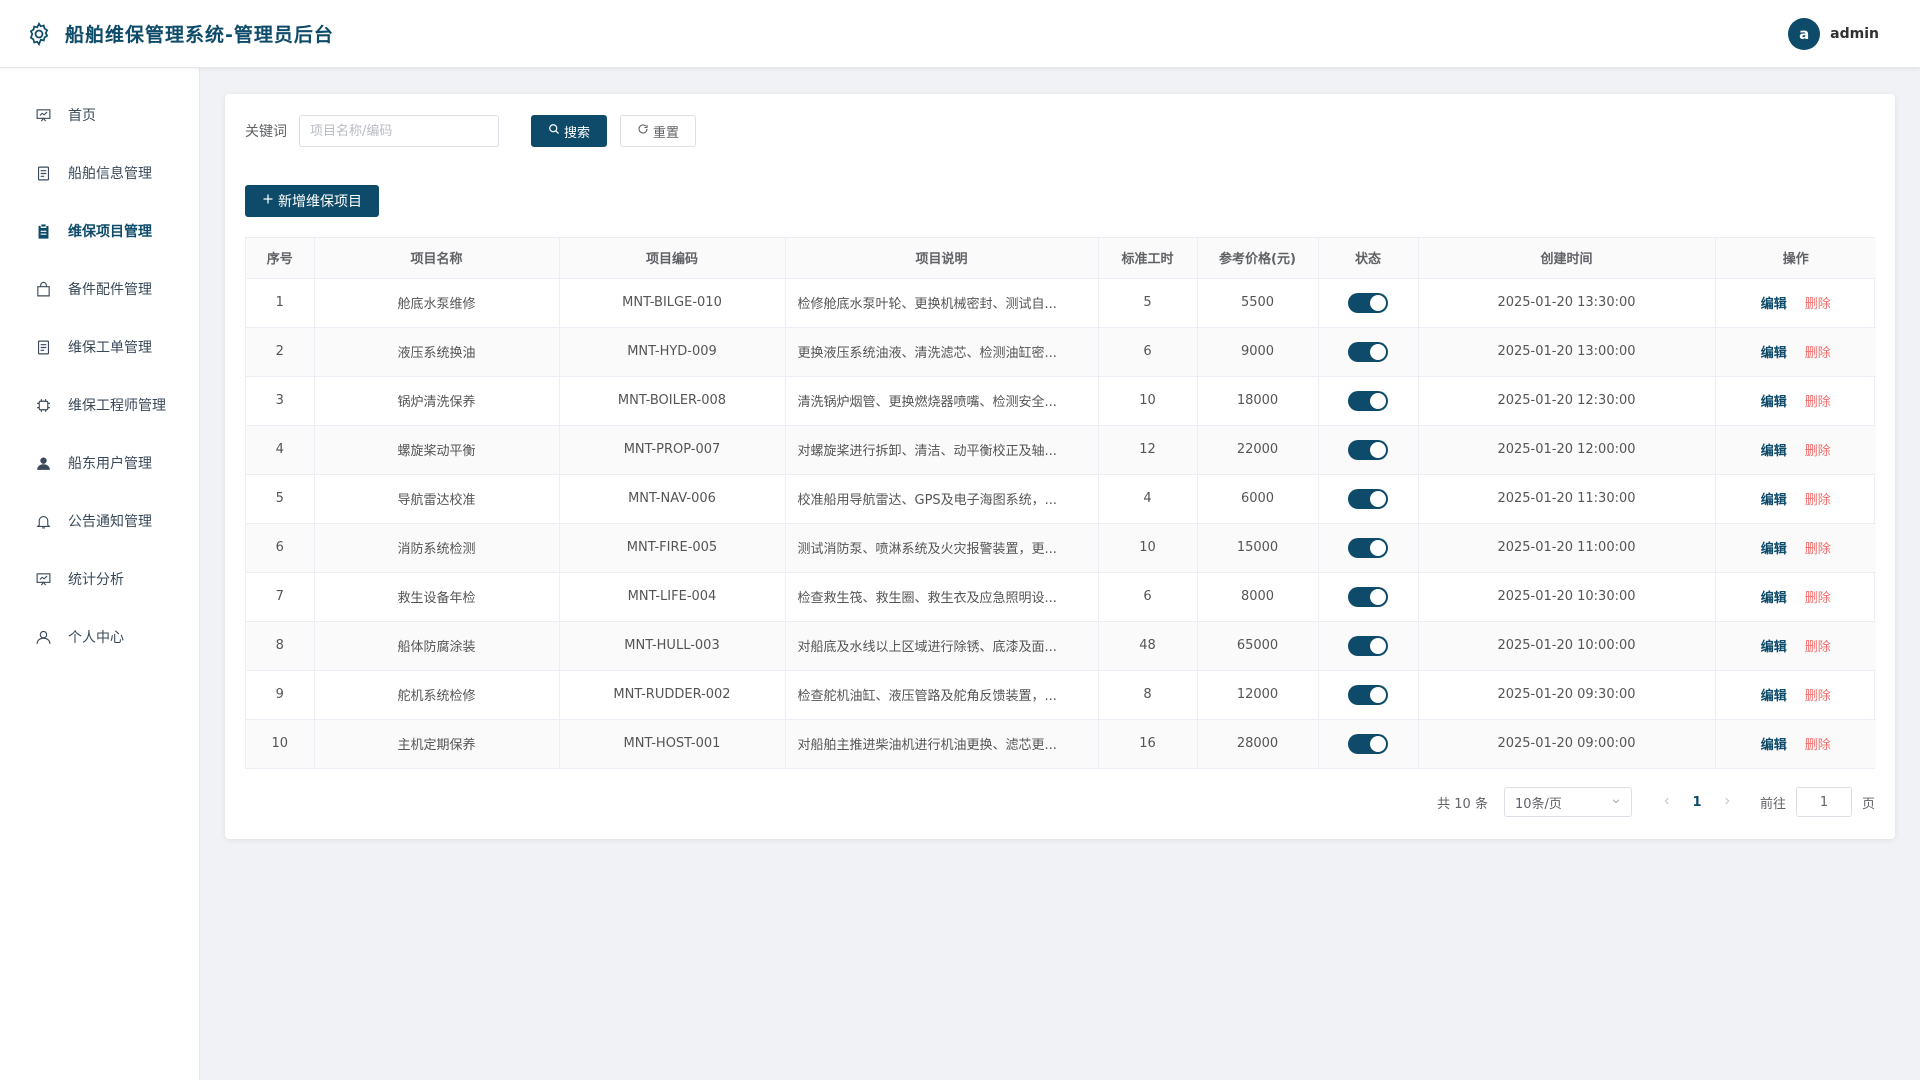  What do you see at coordinates (1567, 743) in the screenshot?
I see `cell-created-time: 2025-01-20 09:00:00` at bounding box center [1567, 743].